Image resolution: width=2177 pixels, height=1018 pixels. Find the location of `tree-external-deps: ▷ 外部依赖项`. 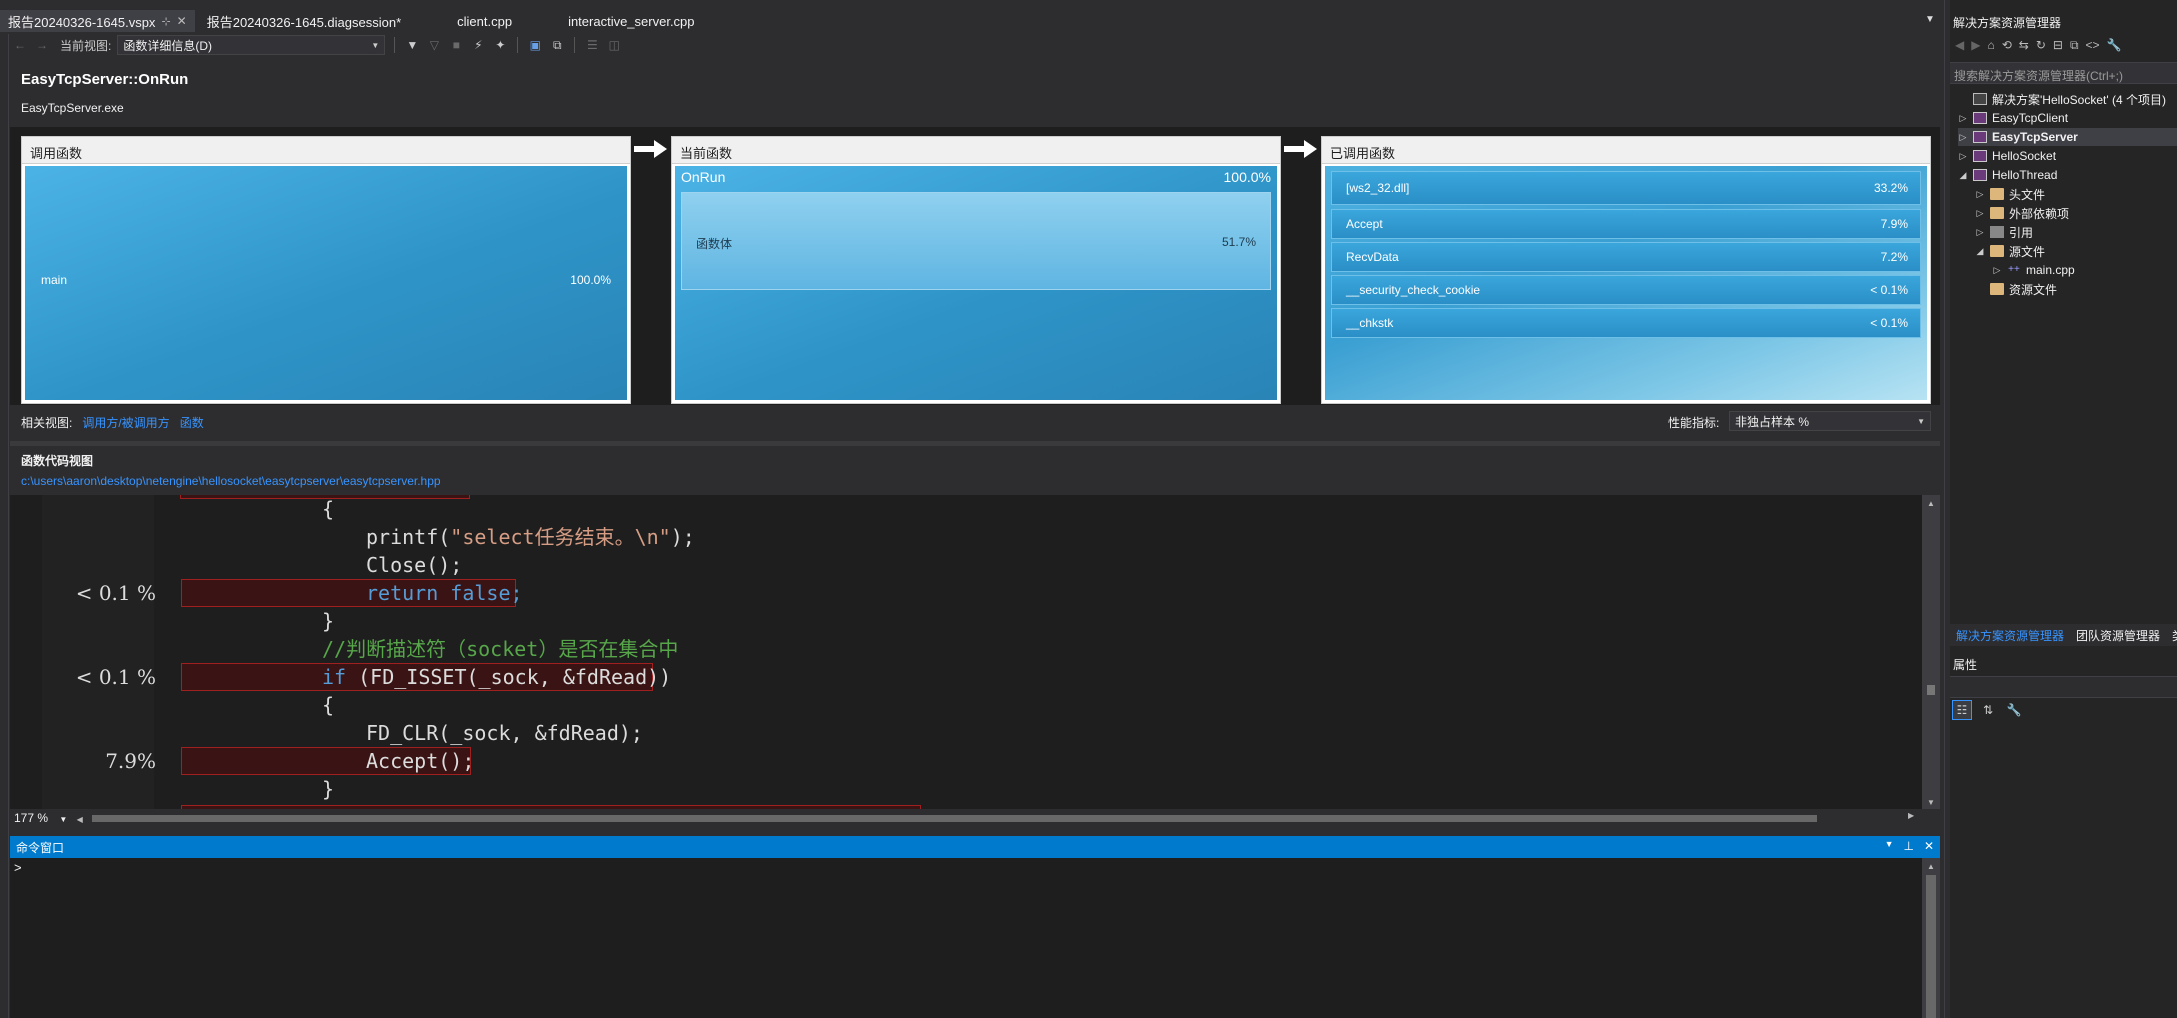

tree-external-deps: ▷ 外部依赖项 is located at coordinates (2022, 213).